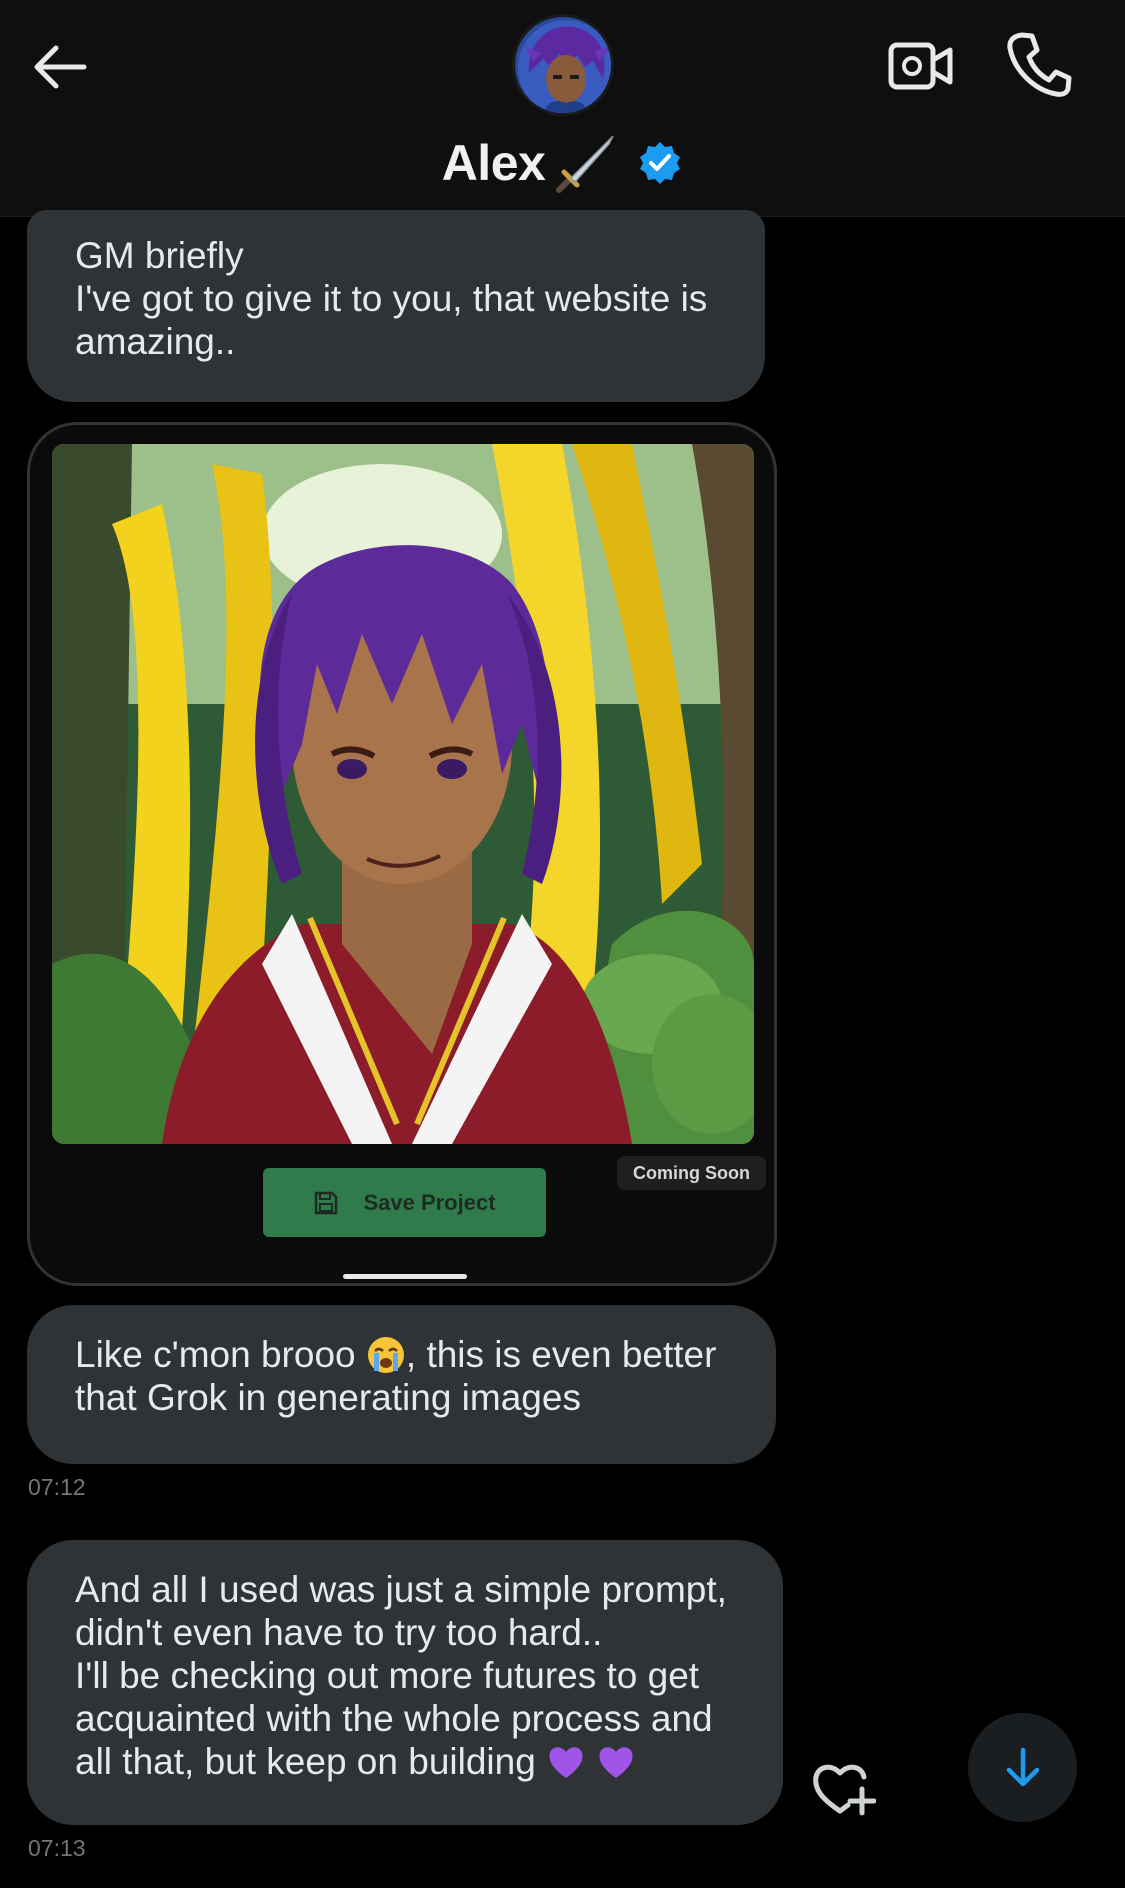 The height and width of the screenshot is (1888, 1125). I want to click on home-indicator, so click(405, 1276).